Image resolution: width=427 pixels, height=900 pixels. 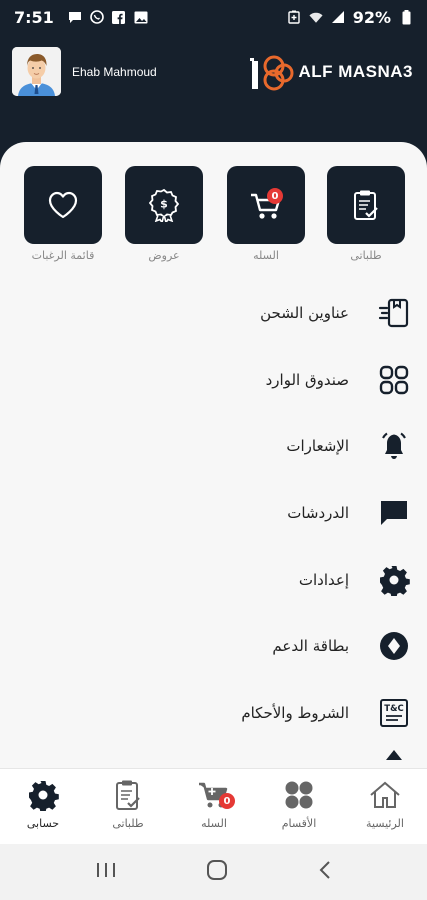 I want to click on quick-actions: طلباتى 0 السله $ عروض قائمة الرغبات, so click(x=213, y=216).